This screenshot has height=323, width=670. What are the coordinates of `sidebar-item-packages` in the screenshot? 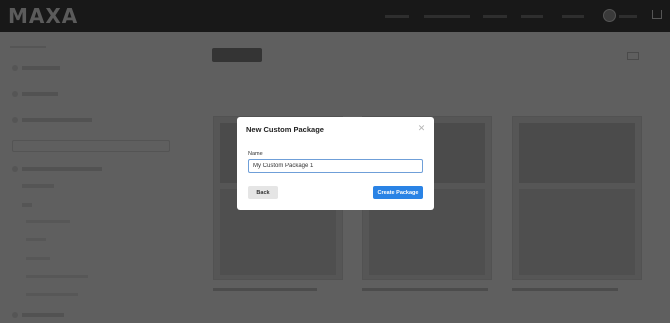 It's located at (57, 120).